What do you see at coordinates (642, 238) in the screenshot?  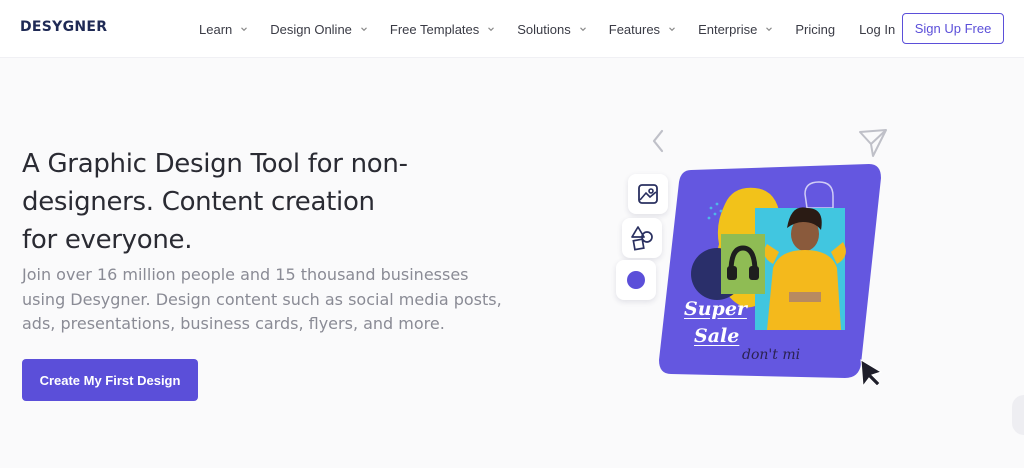 I see `shapes-icon` at bounding box center [642, 238].